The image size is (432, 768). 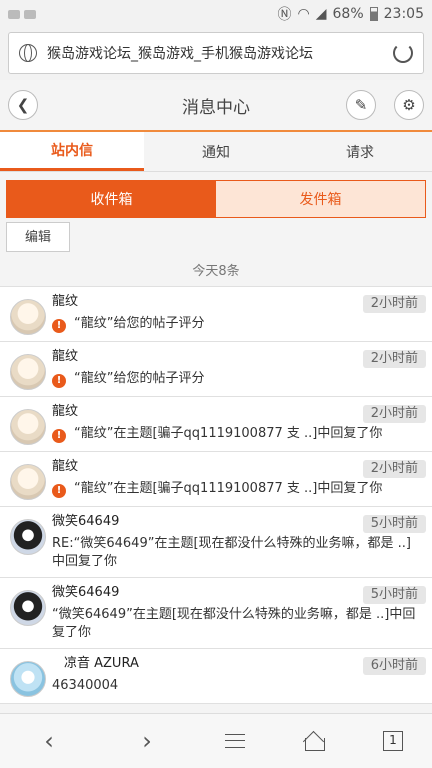 What do you see at coordinates (49, 741) in the screenshot?
I see `back-icon: ‹` at bounding box center [49, 741].